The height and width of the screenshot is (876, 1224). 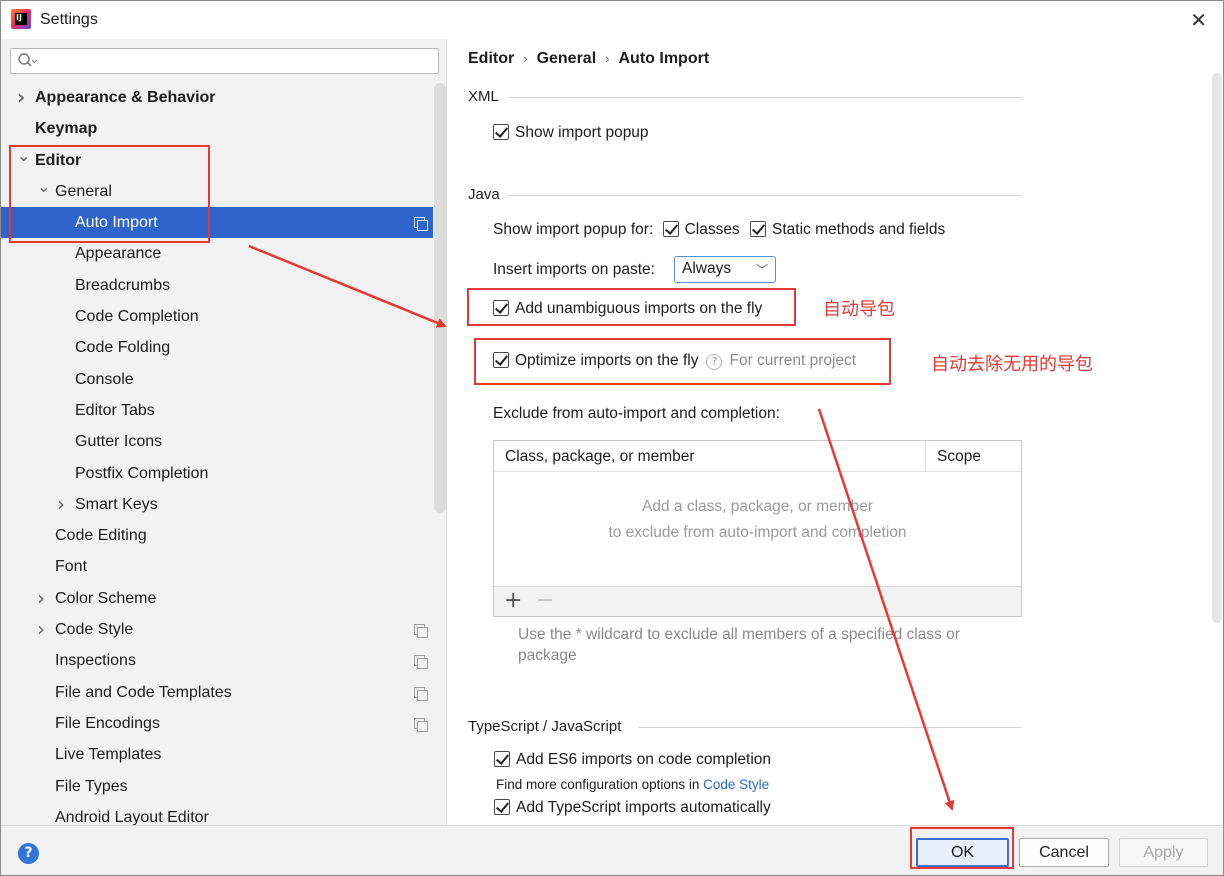 I want to click on sidebar-item-label: Smart Keys, so click(x=116, y=504).